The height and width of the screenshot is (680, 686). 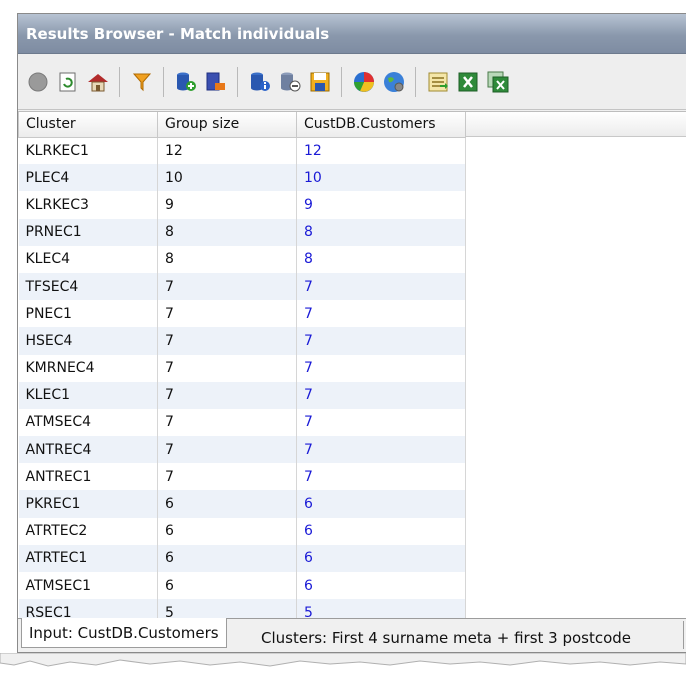 What do you see at coordinates (575, 124) in the screenshot?
I see `header-filler` at bounding box center [575, 124].